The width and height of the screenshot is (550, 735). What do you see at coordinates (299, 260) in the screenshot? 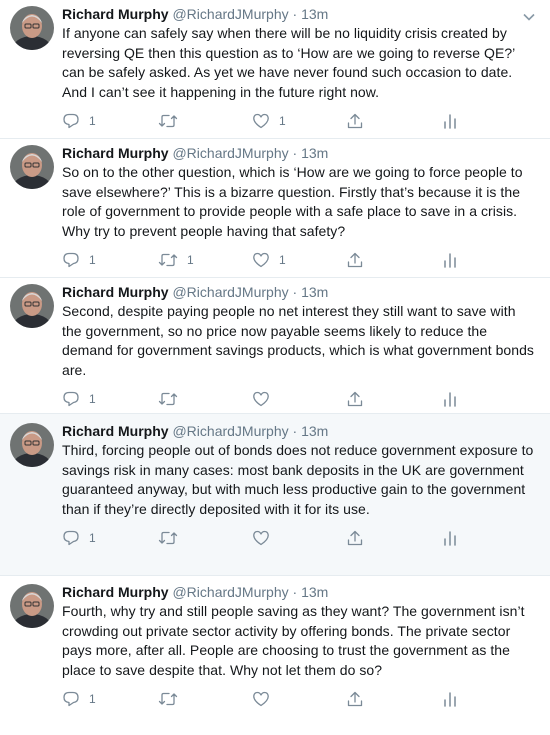
I see `action-bar: 1 1 1` at bounding box center [299, 260].